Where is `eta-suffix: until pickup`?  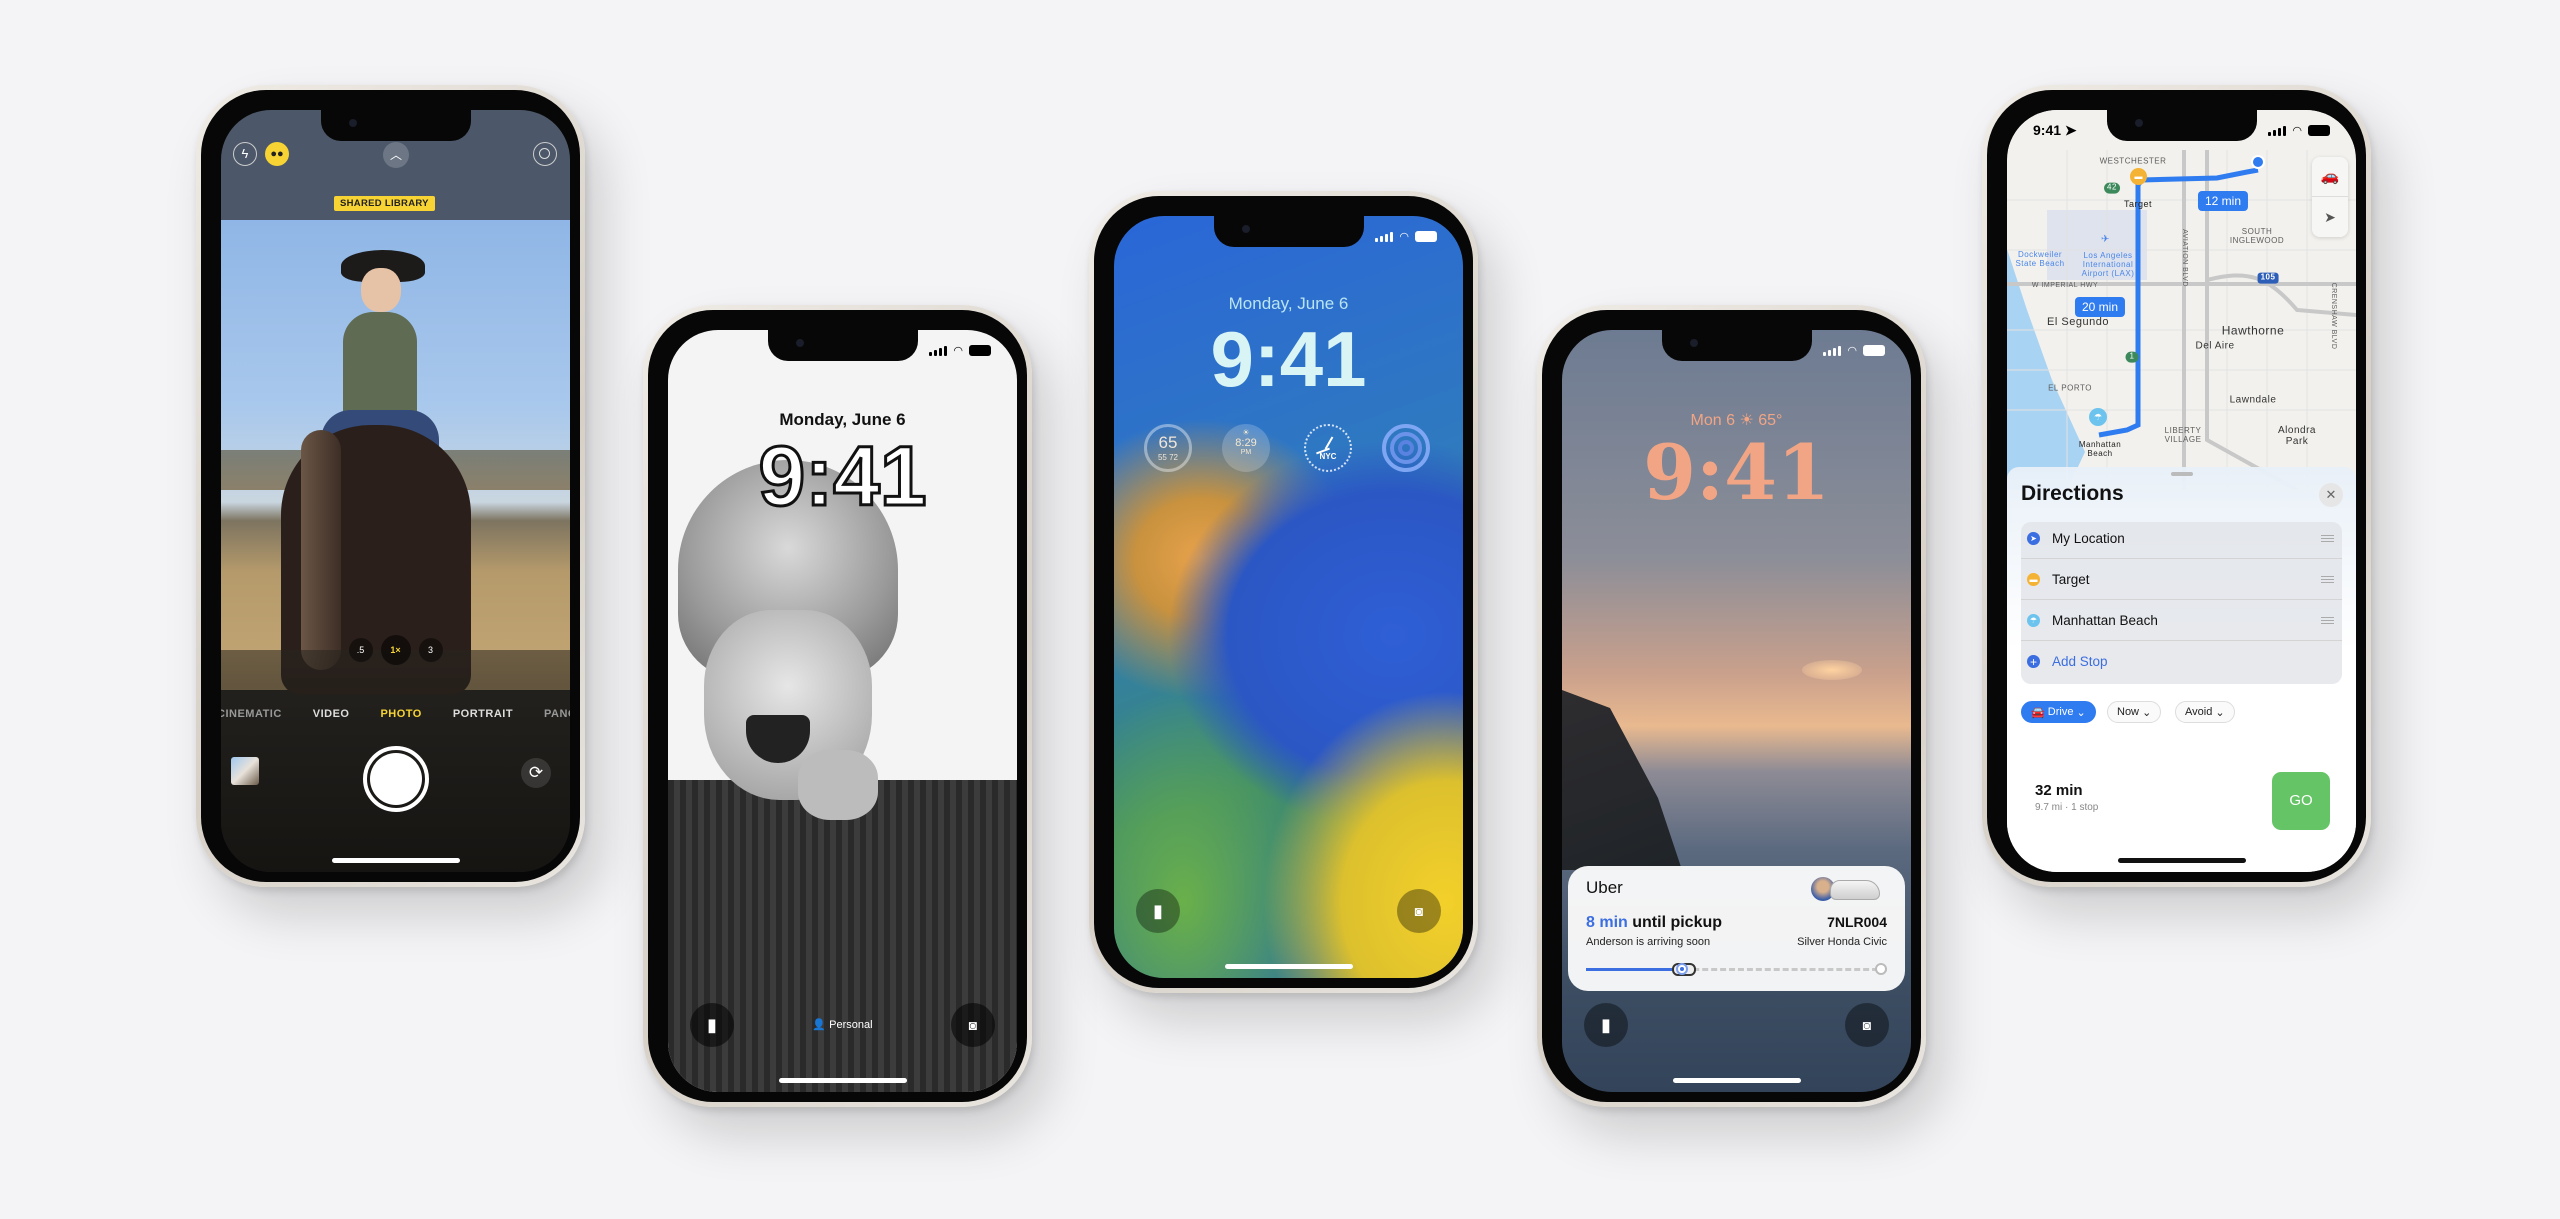 eta-suffix: until pickup is located at coordinates (1675, 922).